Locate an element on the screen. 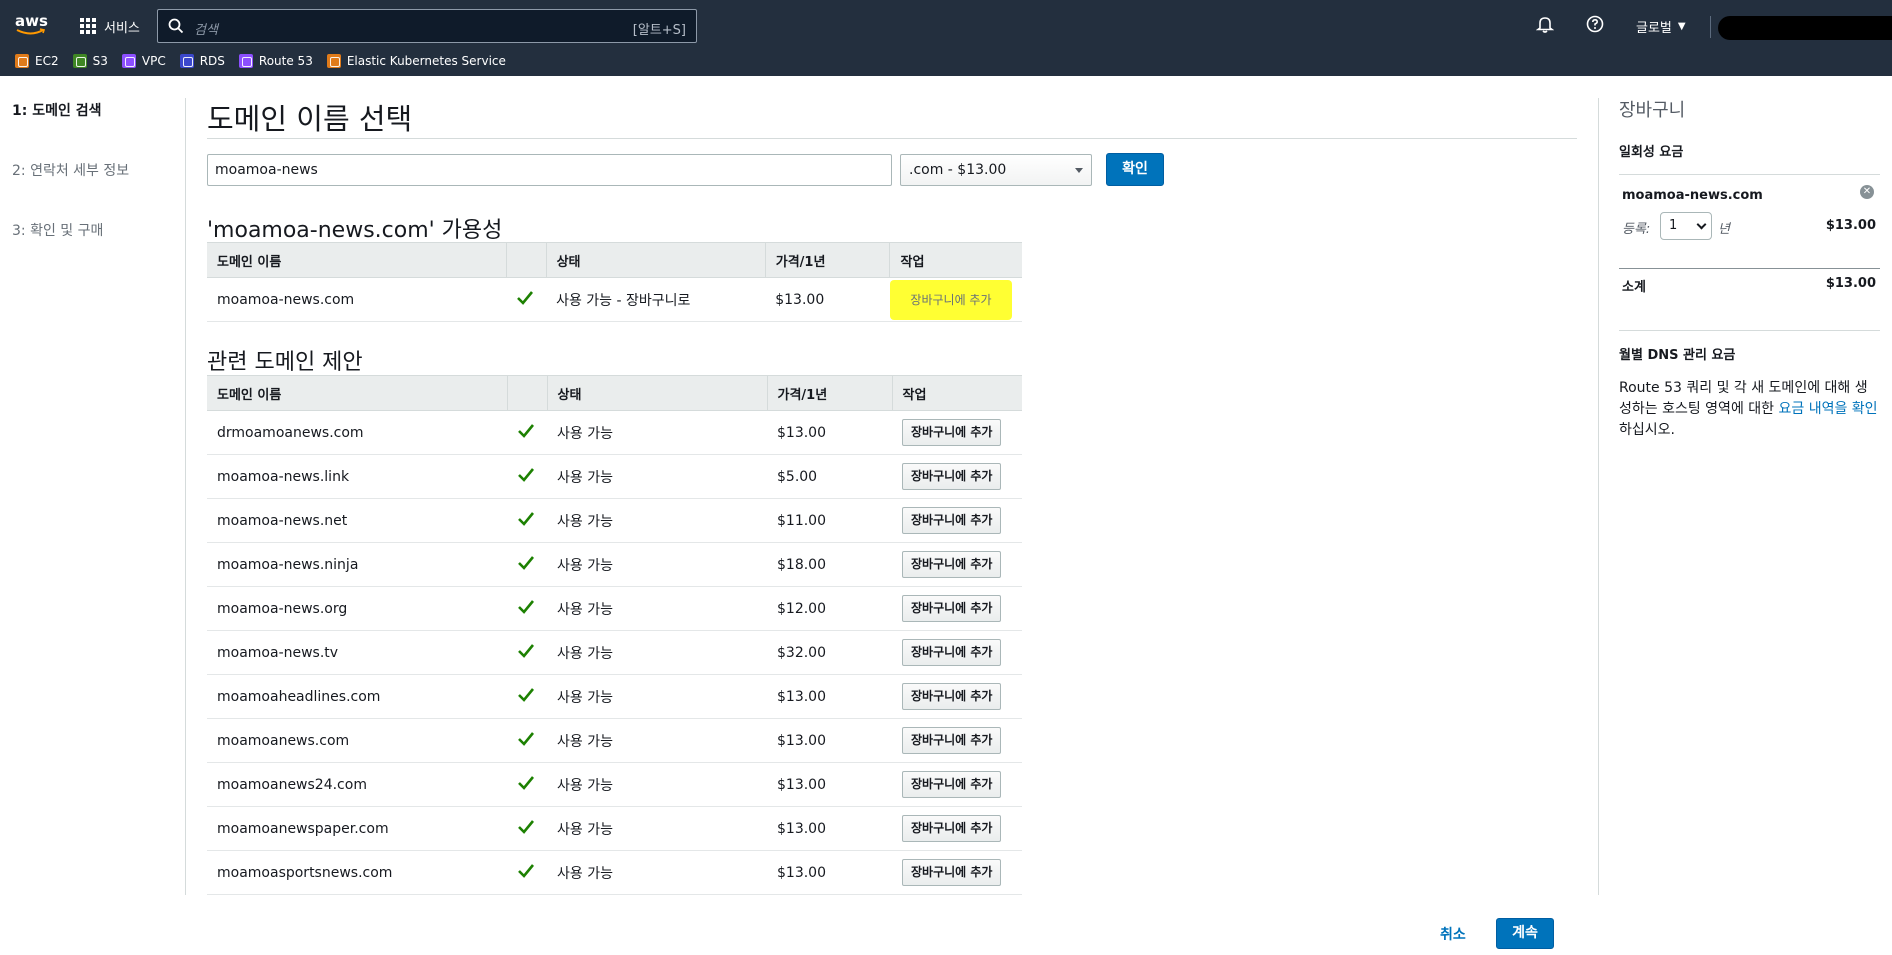  remove-icon: ✕ is located at coordinates (1867, 192).